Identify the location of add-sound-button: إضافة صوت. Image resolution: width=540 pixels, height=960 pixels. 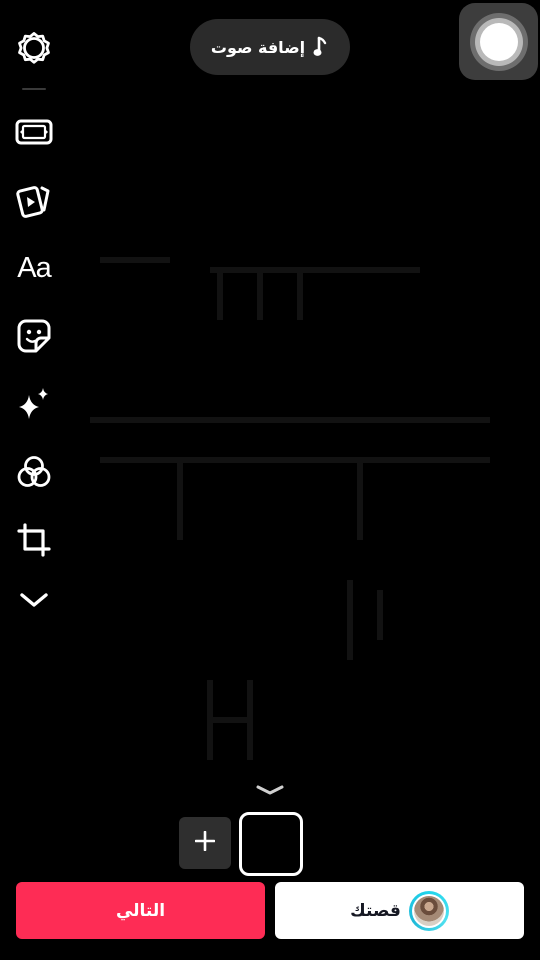
(270, 47).